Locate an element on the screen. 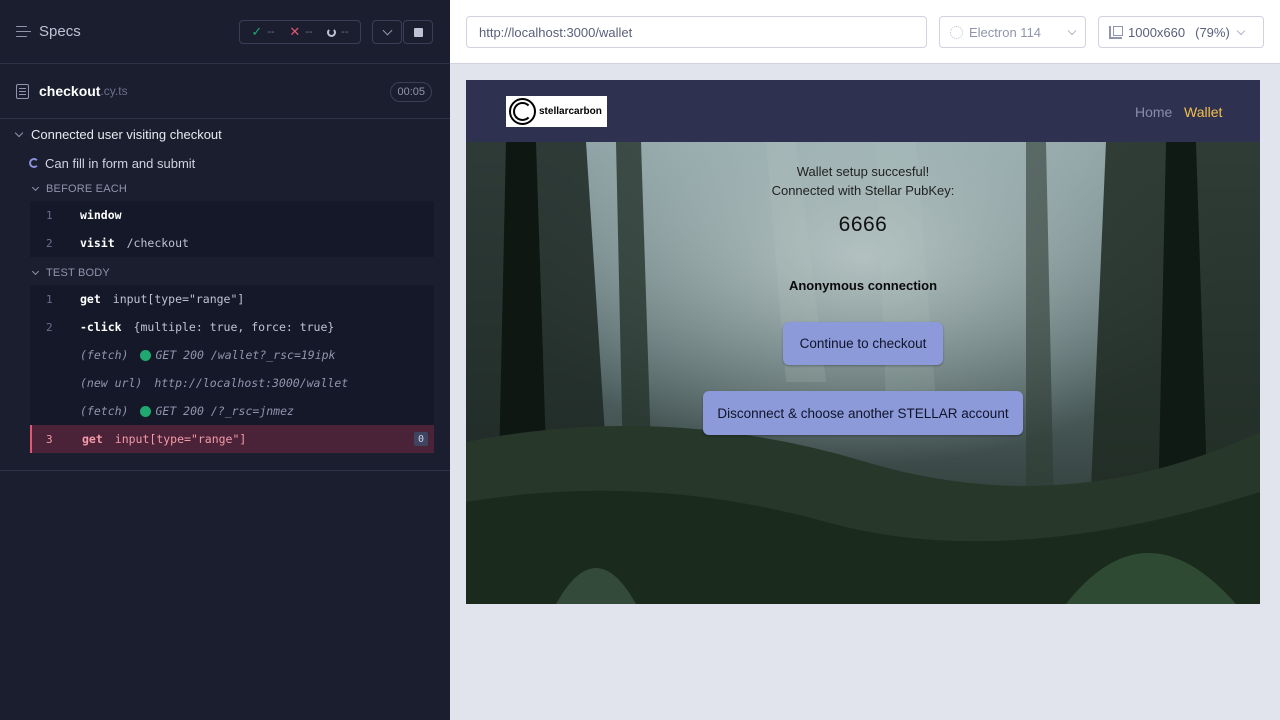 This screenshot has width=1280, height=720. spec-duration: 00:05 is located at coordinates (411, 92).